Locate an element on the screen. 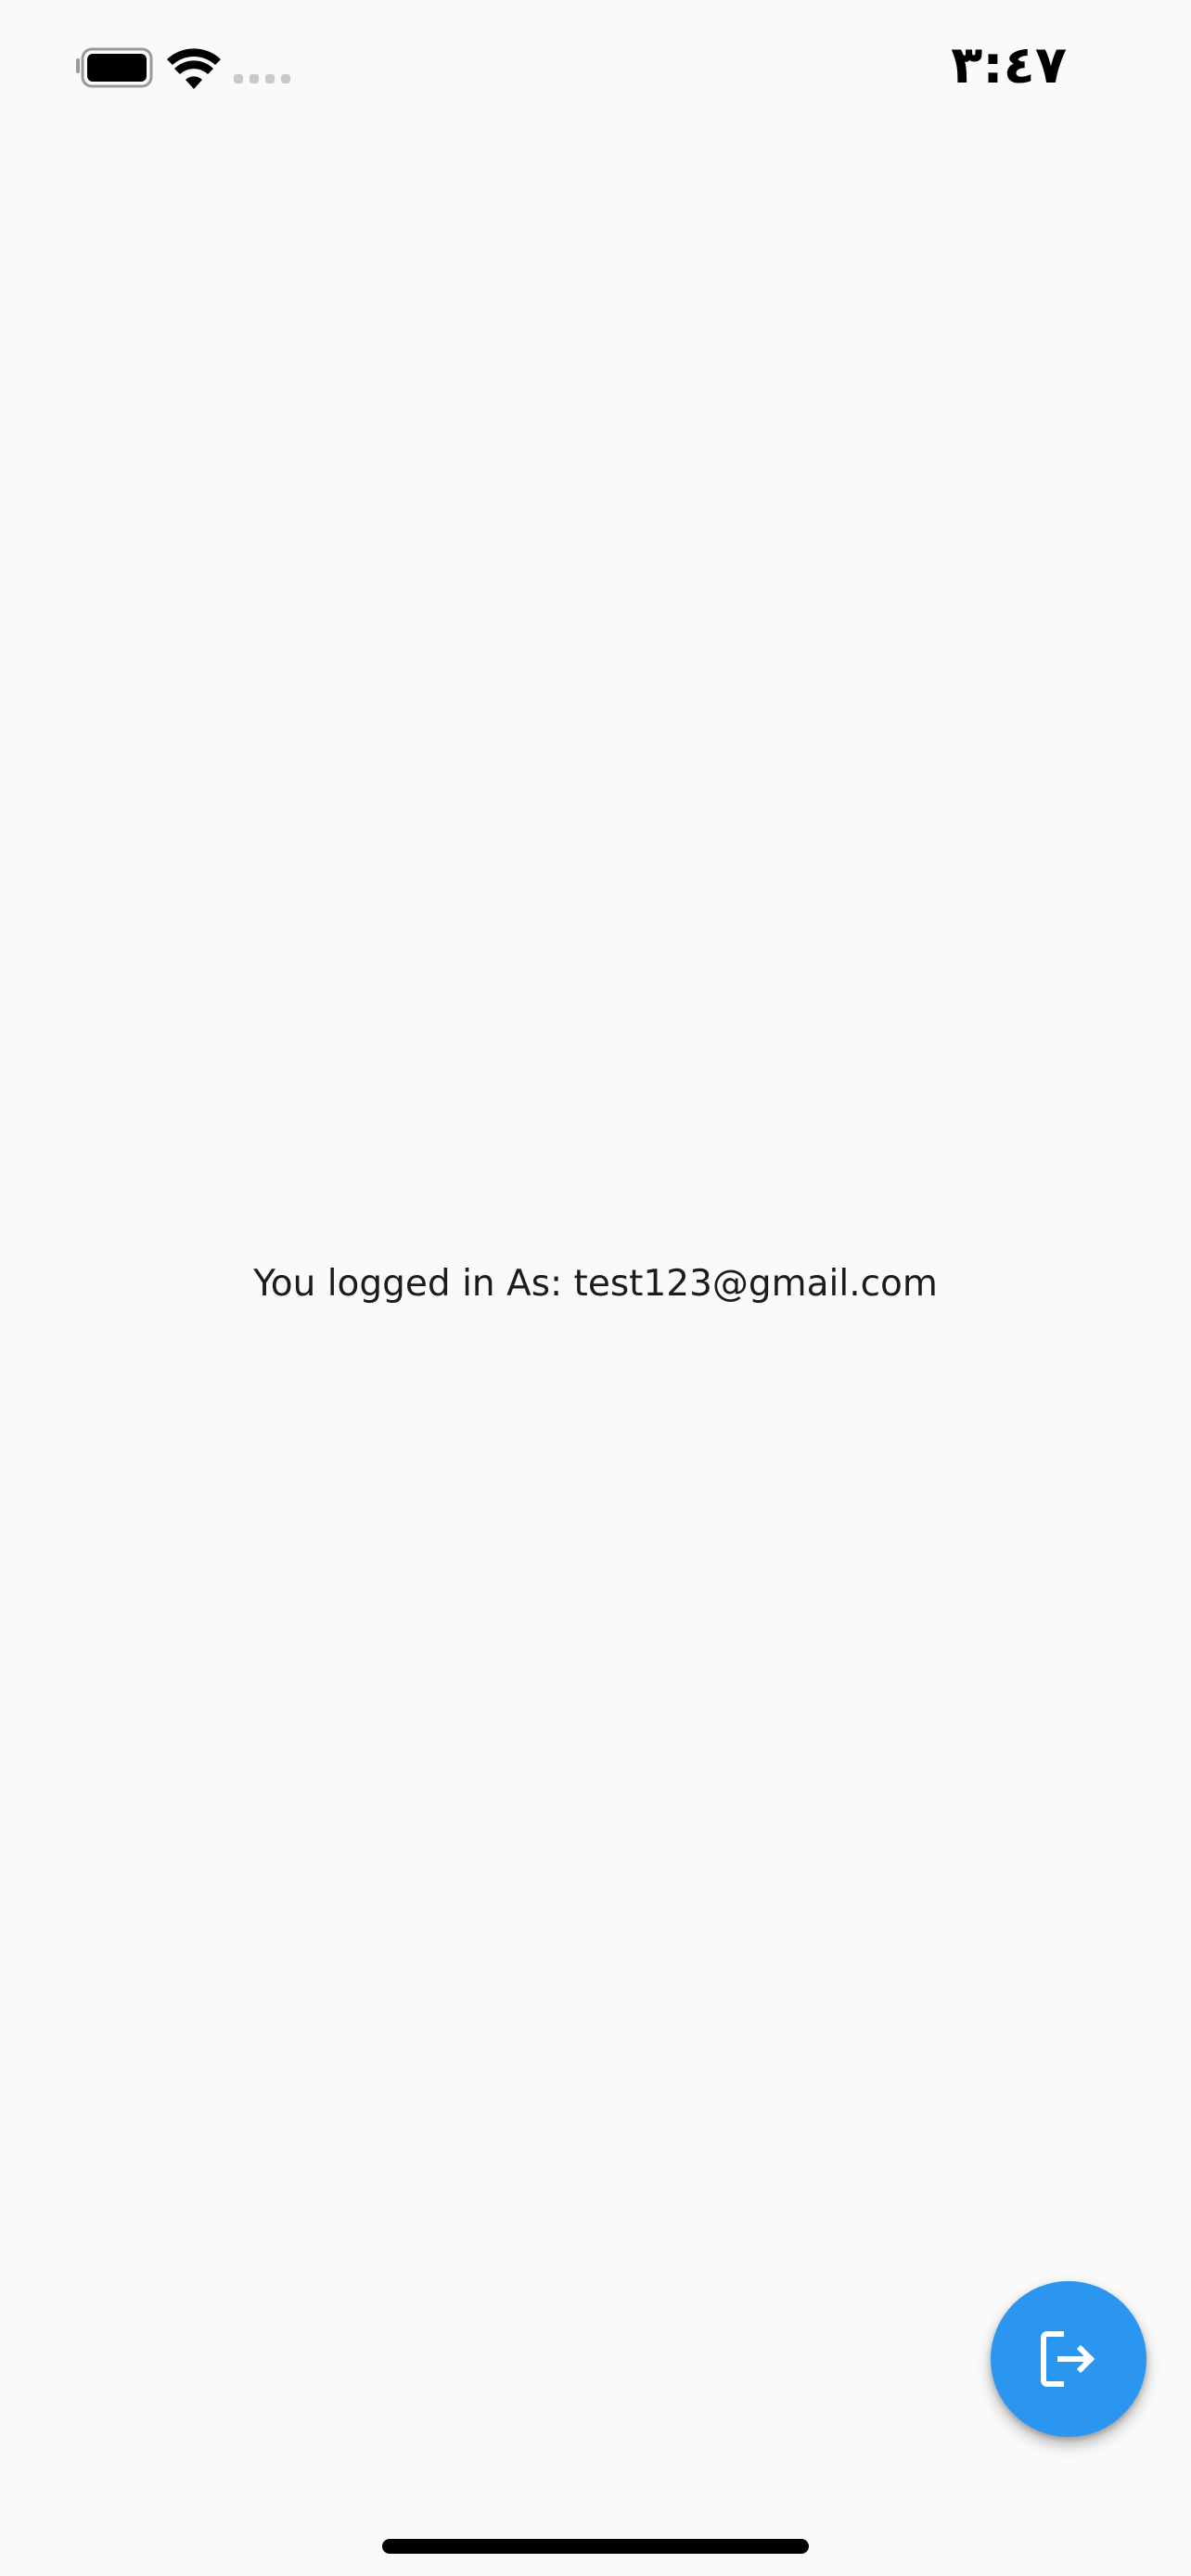 The height and width of the screenshot is (2576, 1191). logout-button is located at coordinates (1068, 2359).